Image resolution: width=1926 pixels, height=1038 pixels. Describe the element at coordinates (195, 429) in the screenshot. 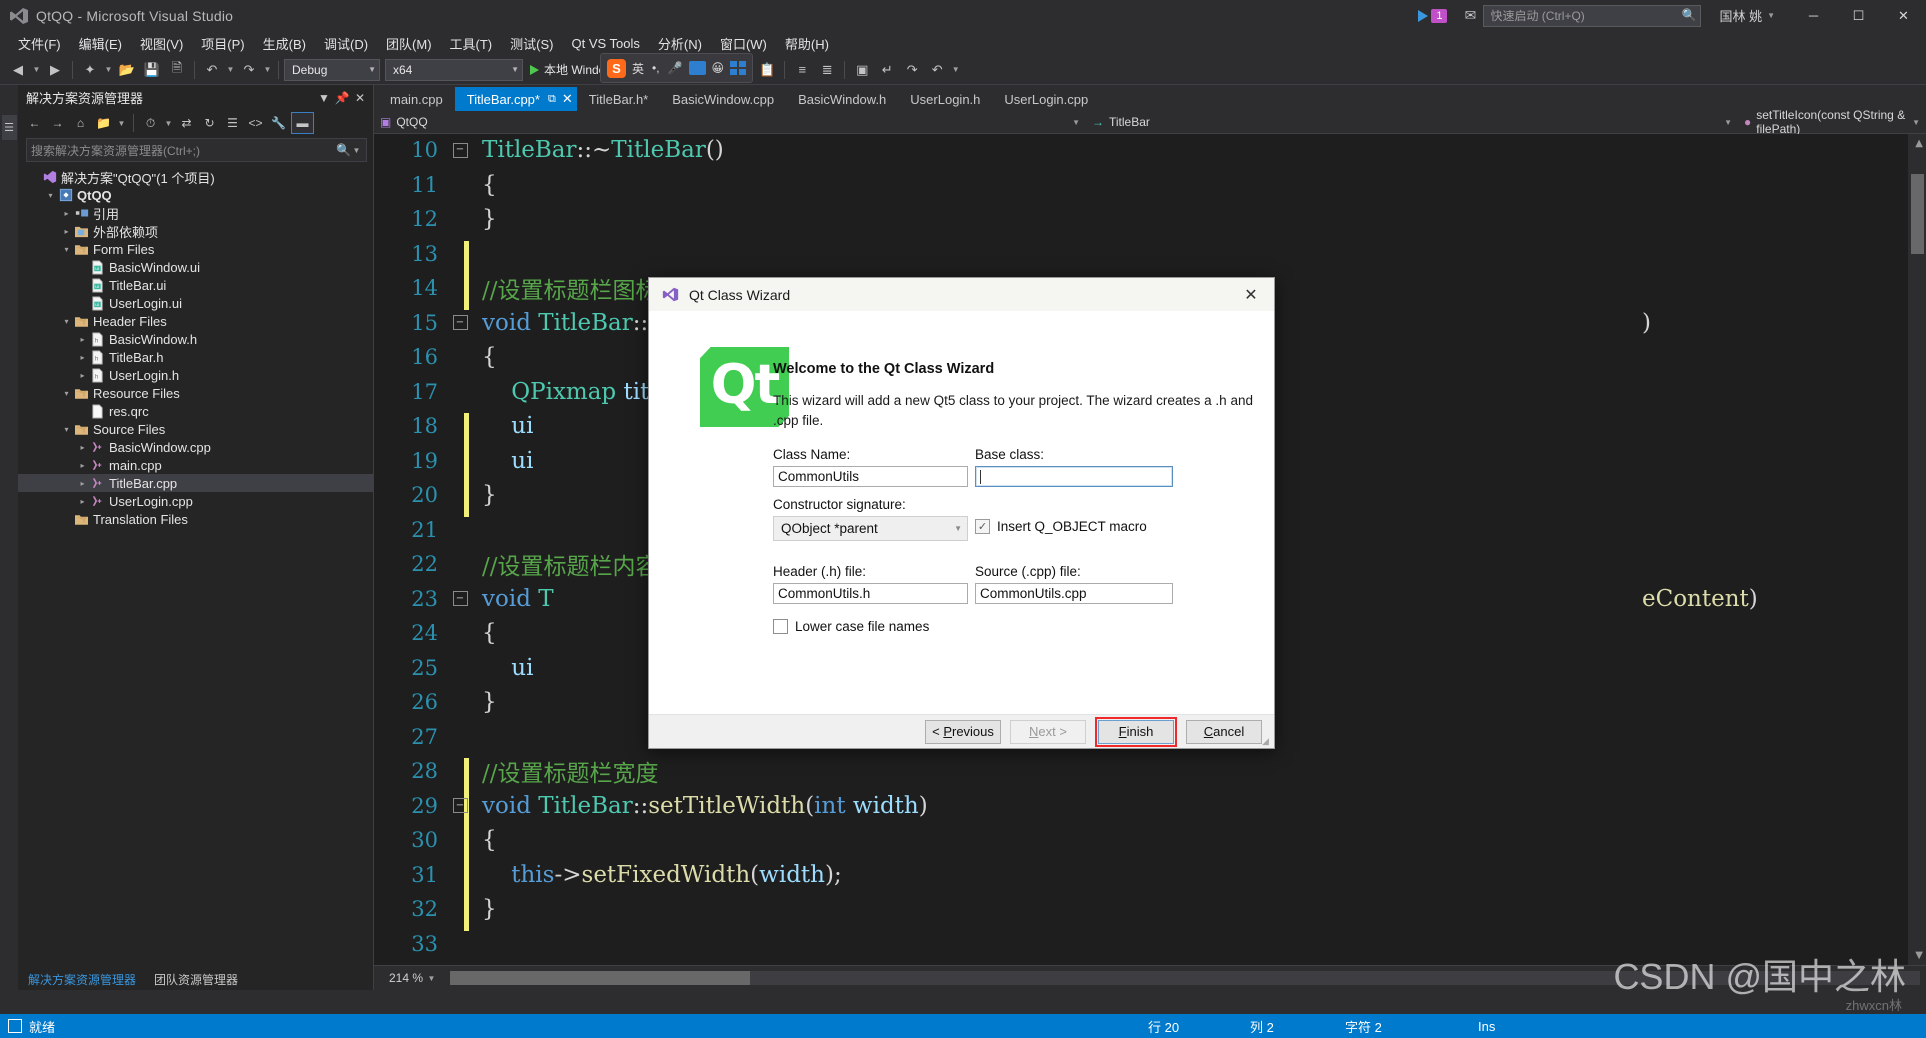

I see `tree-item-source-files: ▾ Source Files` at that location.